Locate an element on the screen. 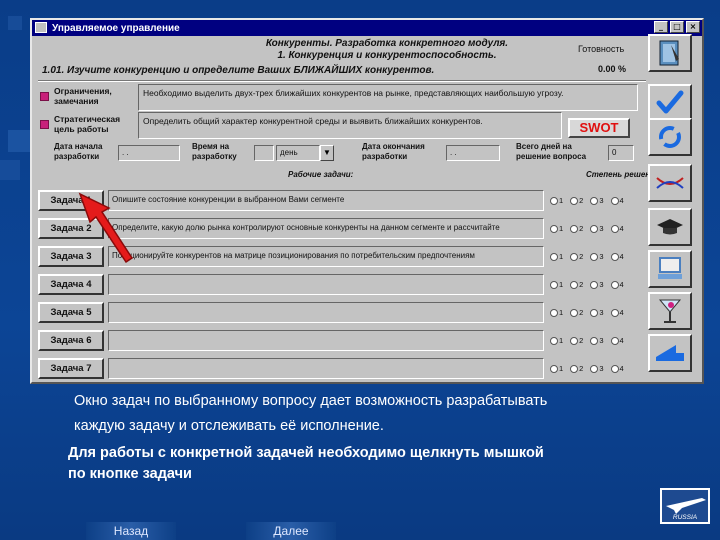 The height and width of the screenshot is (540, 720). minimize-button: _ is located at coordinates (661, 27).